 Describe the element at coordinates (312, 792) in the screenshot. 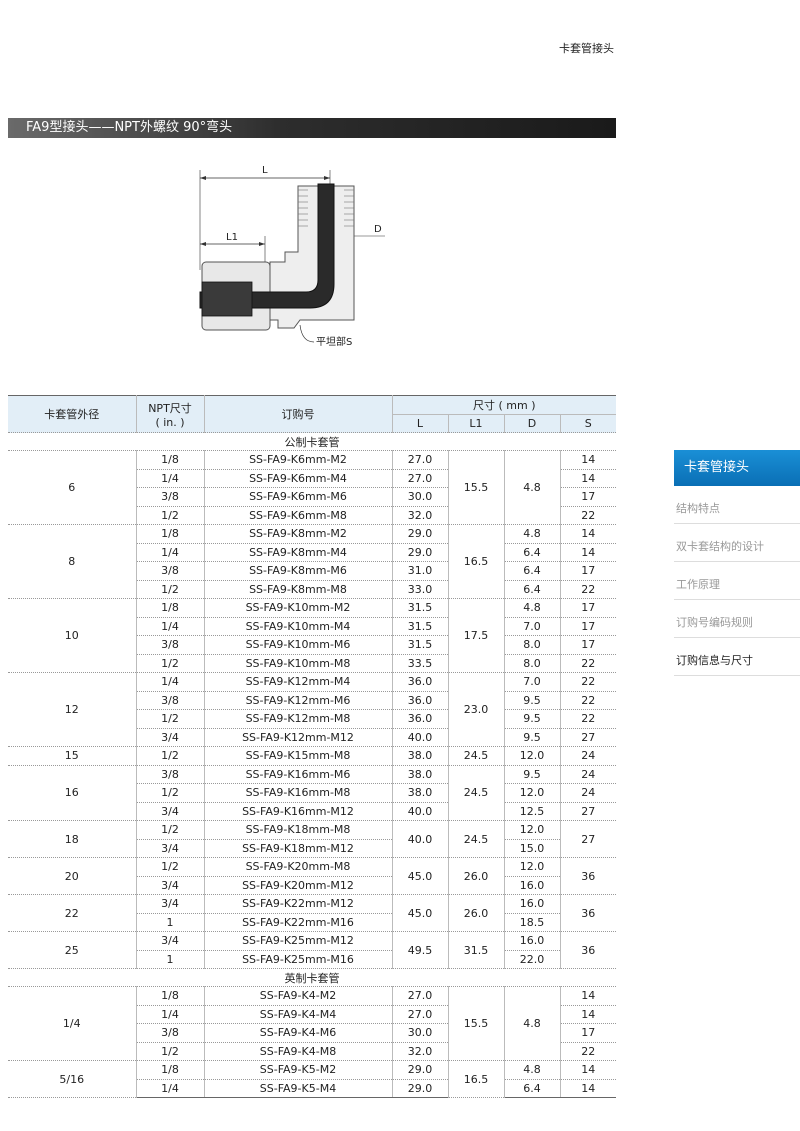

I see `table-row: 16 3/8 SS-FA9-K16mm-M6 38.0 24.5 9.5 24` at that location.